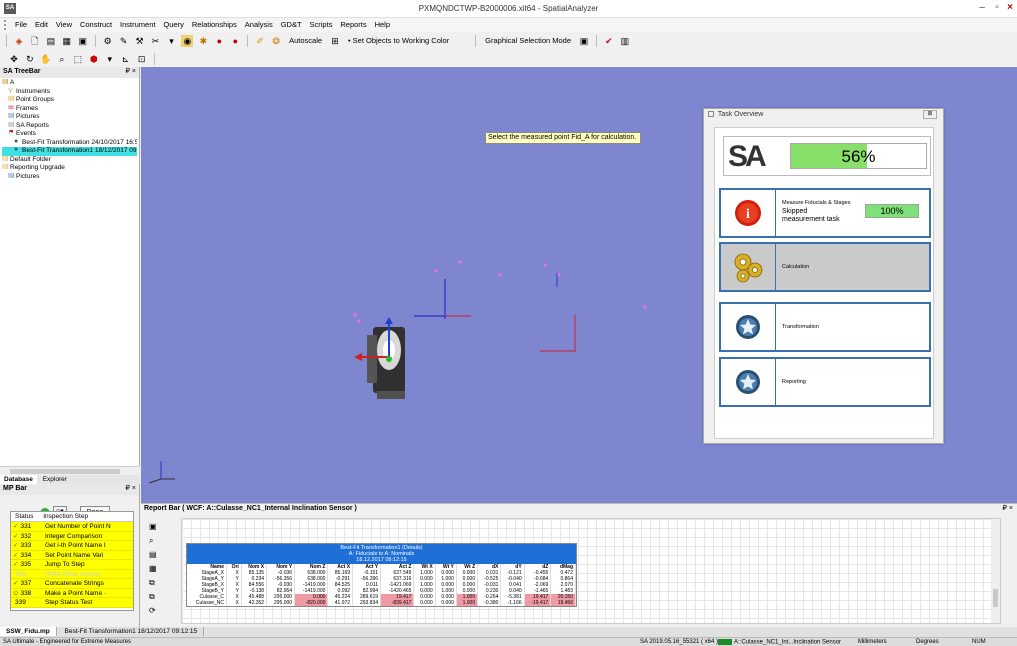 Image resolution: width=1017 pixels, height=646 pixels. Describe the element at coordinates (72, 565) in the screenshot. I see `mp-step-row: ✓ 335 Jump To Step` at that location.